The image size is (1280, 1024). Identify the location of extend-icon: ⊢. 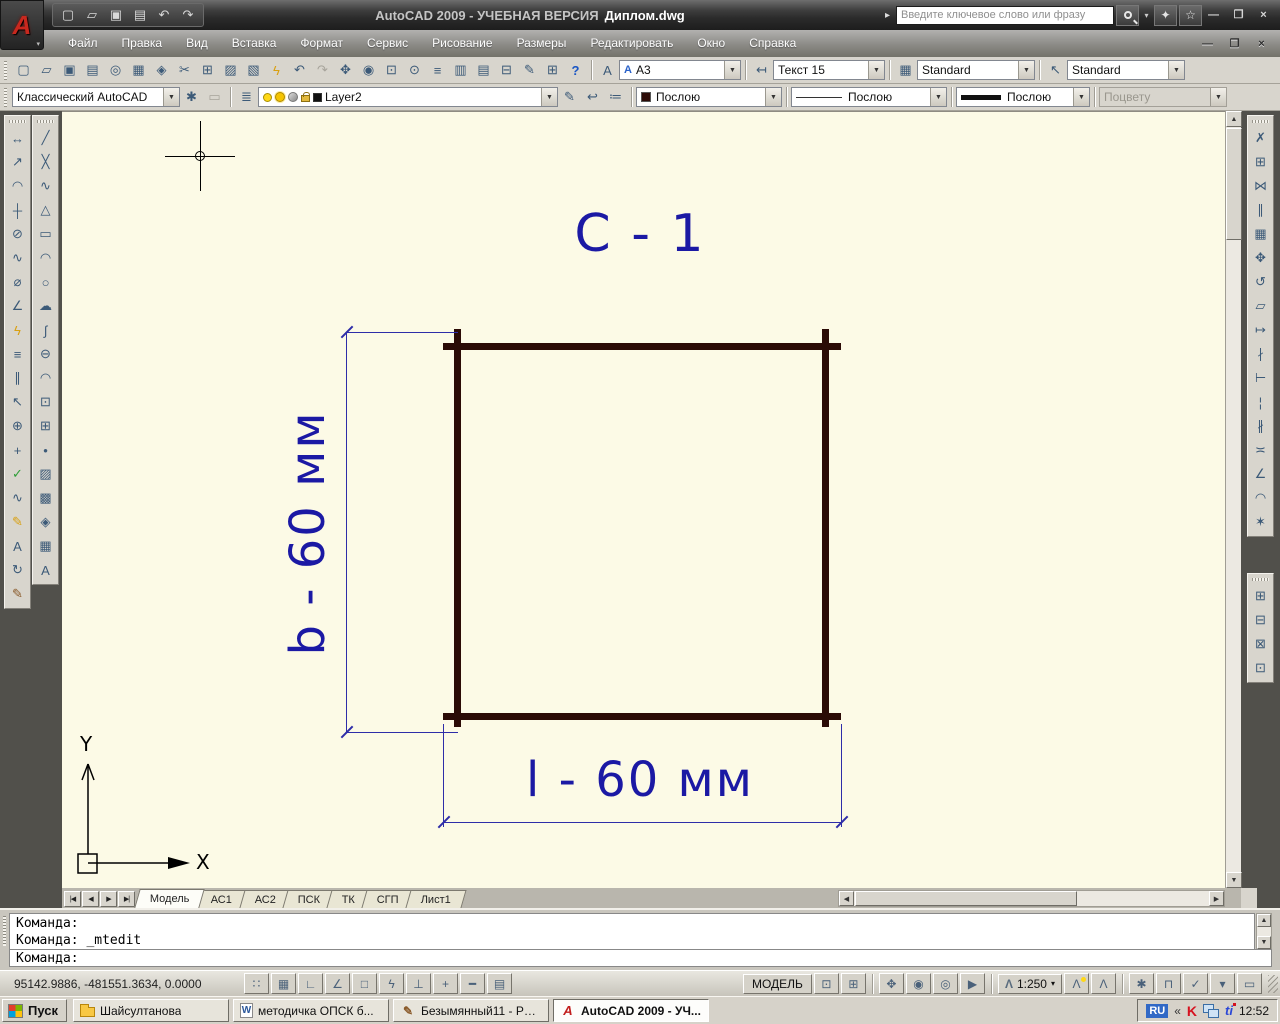
(1260, 378).